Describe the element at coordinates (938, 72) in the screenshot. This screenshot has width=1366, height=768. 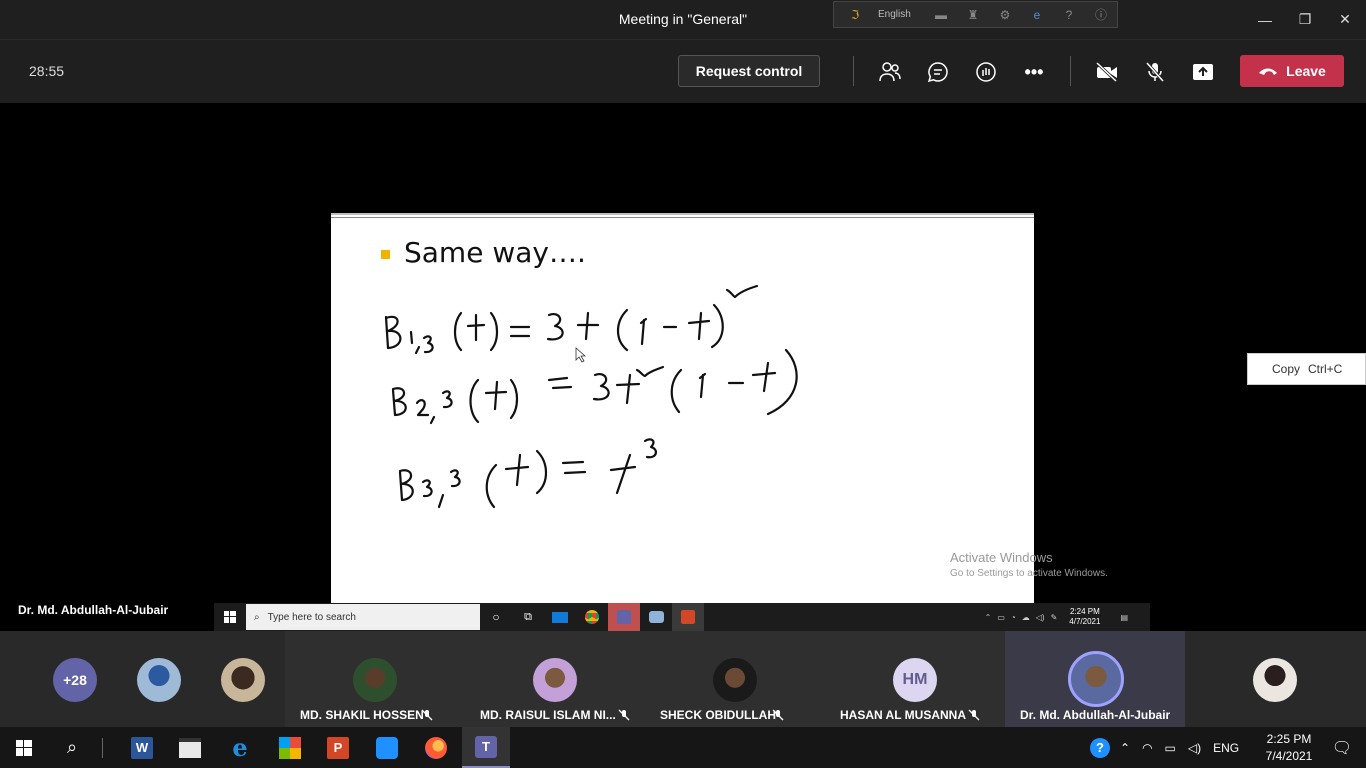
I see `chat-icon` at that location.